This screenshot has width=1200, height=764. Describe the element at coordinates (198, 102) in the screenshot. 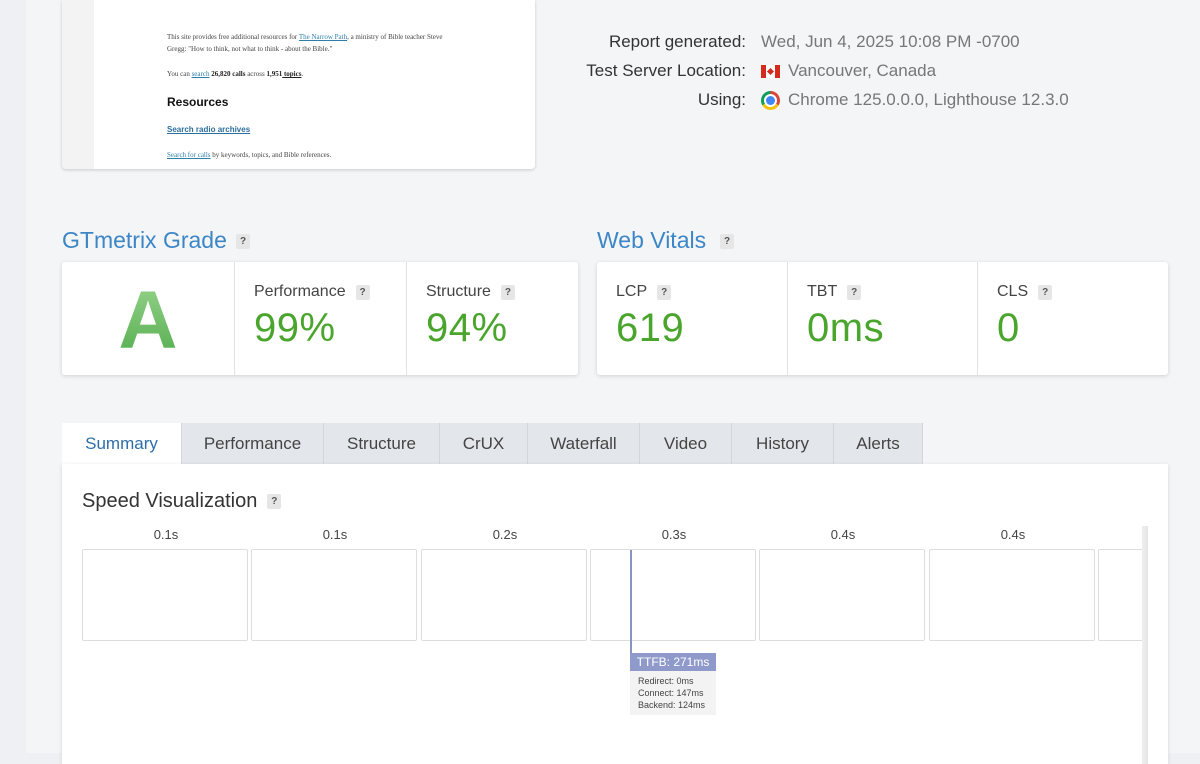

I see `thumbnail-heading: Resources` at that location.